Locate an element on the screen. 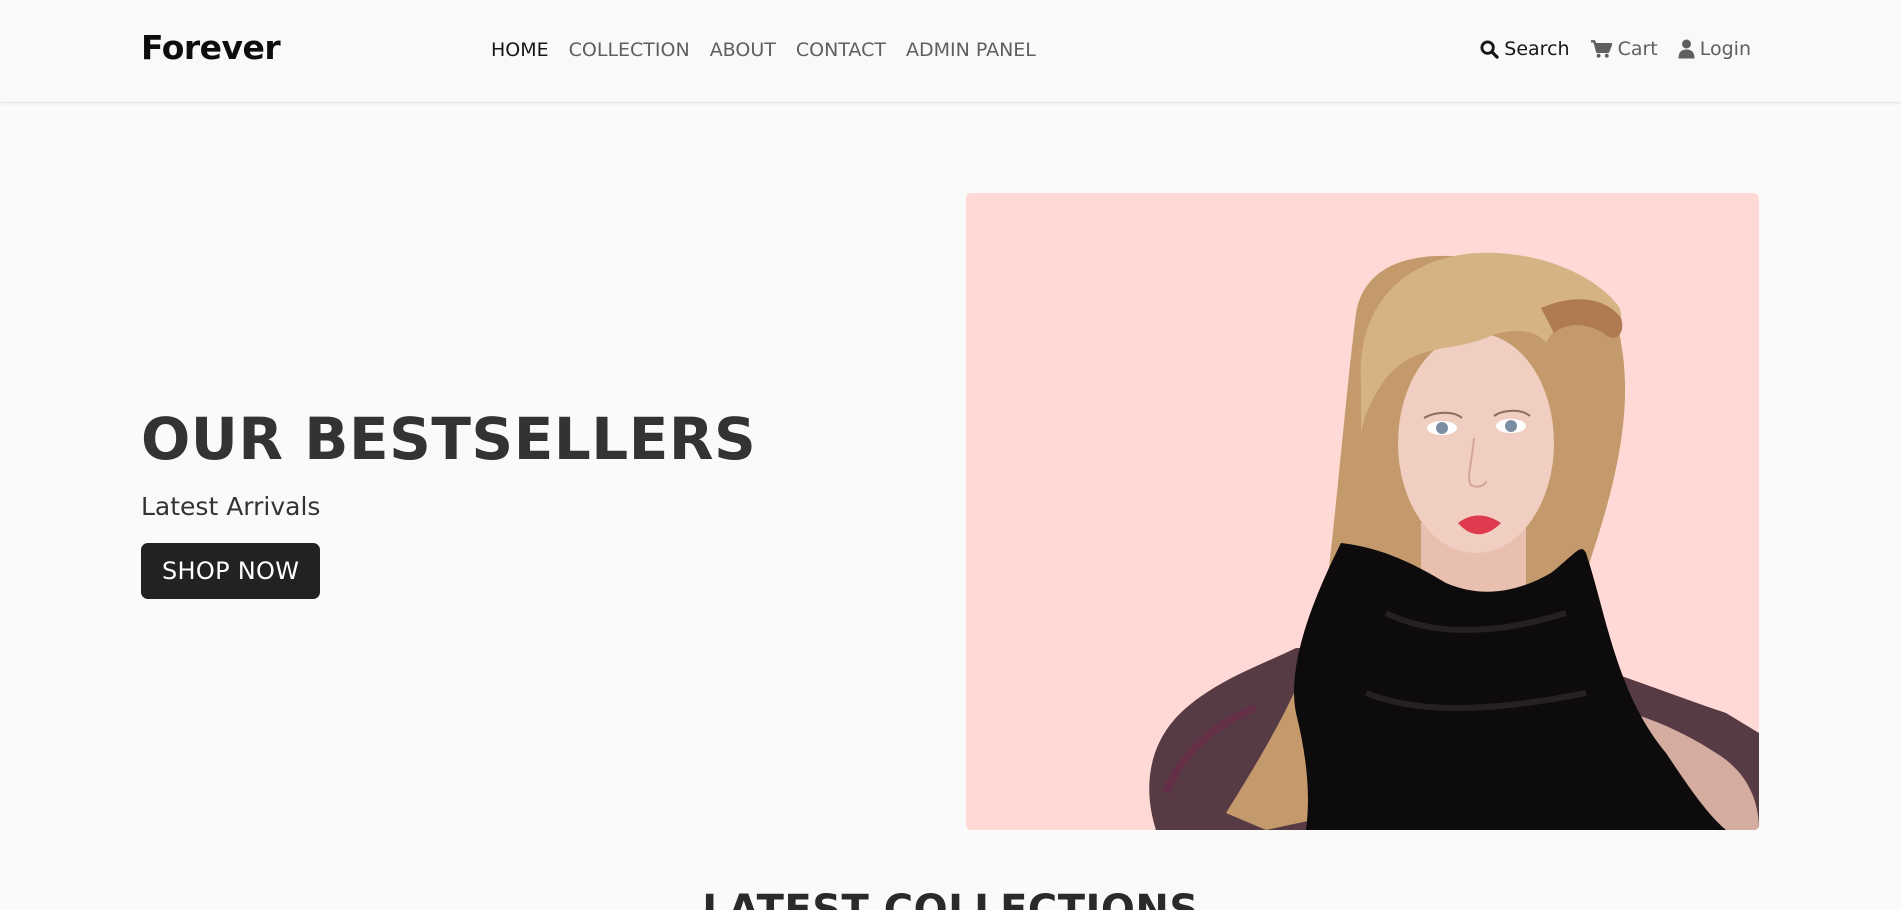  search-button: Search is located at coordinates (1525, 49).